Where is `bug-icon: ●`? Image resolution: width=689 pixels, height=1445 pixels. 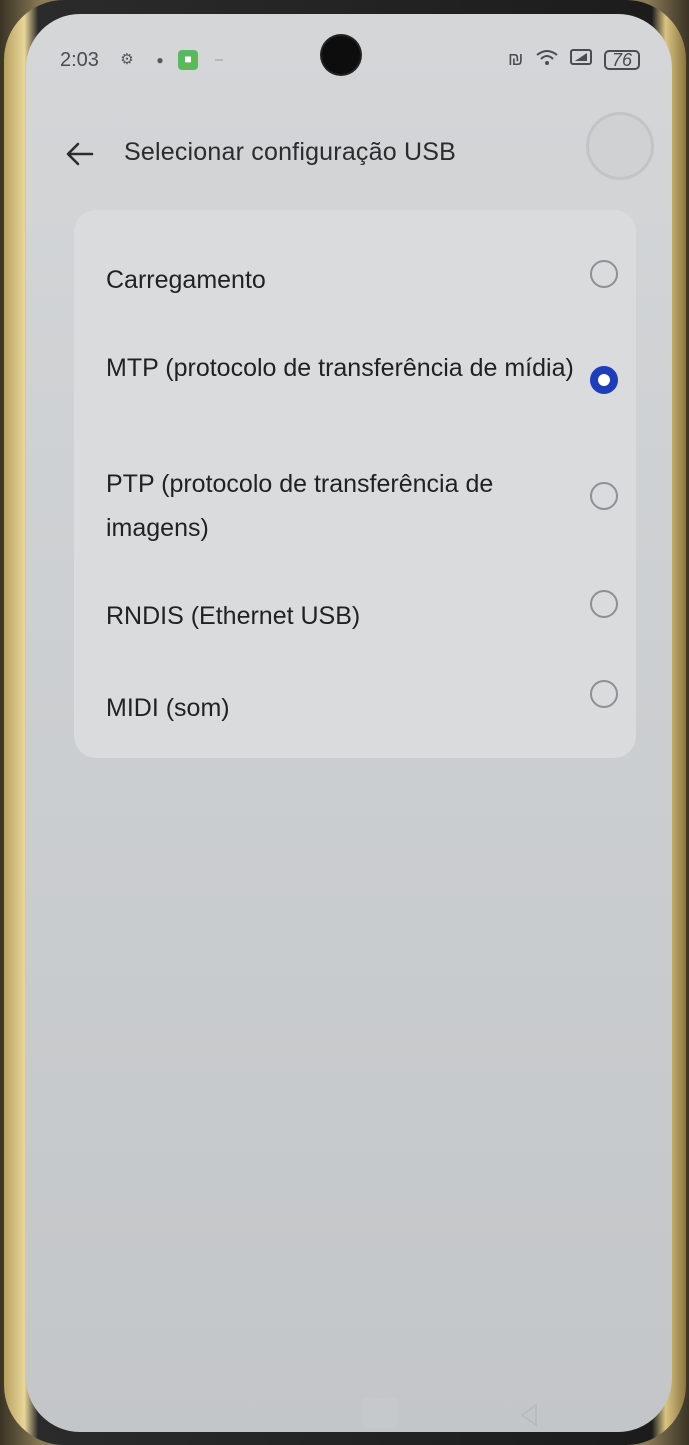
bug-icon: ● is located at coordinates (160, 60).